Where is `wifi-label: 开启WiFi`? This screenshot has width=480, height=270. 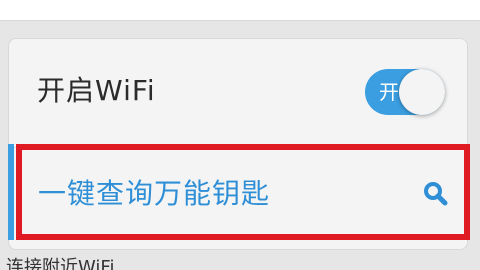 wifi-label: 开启WiFi is located at coordinates (96, 90).